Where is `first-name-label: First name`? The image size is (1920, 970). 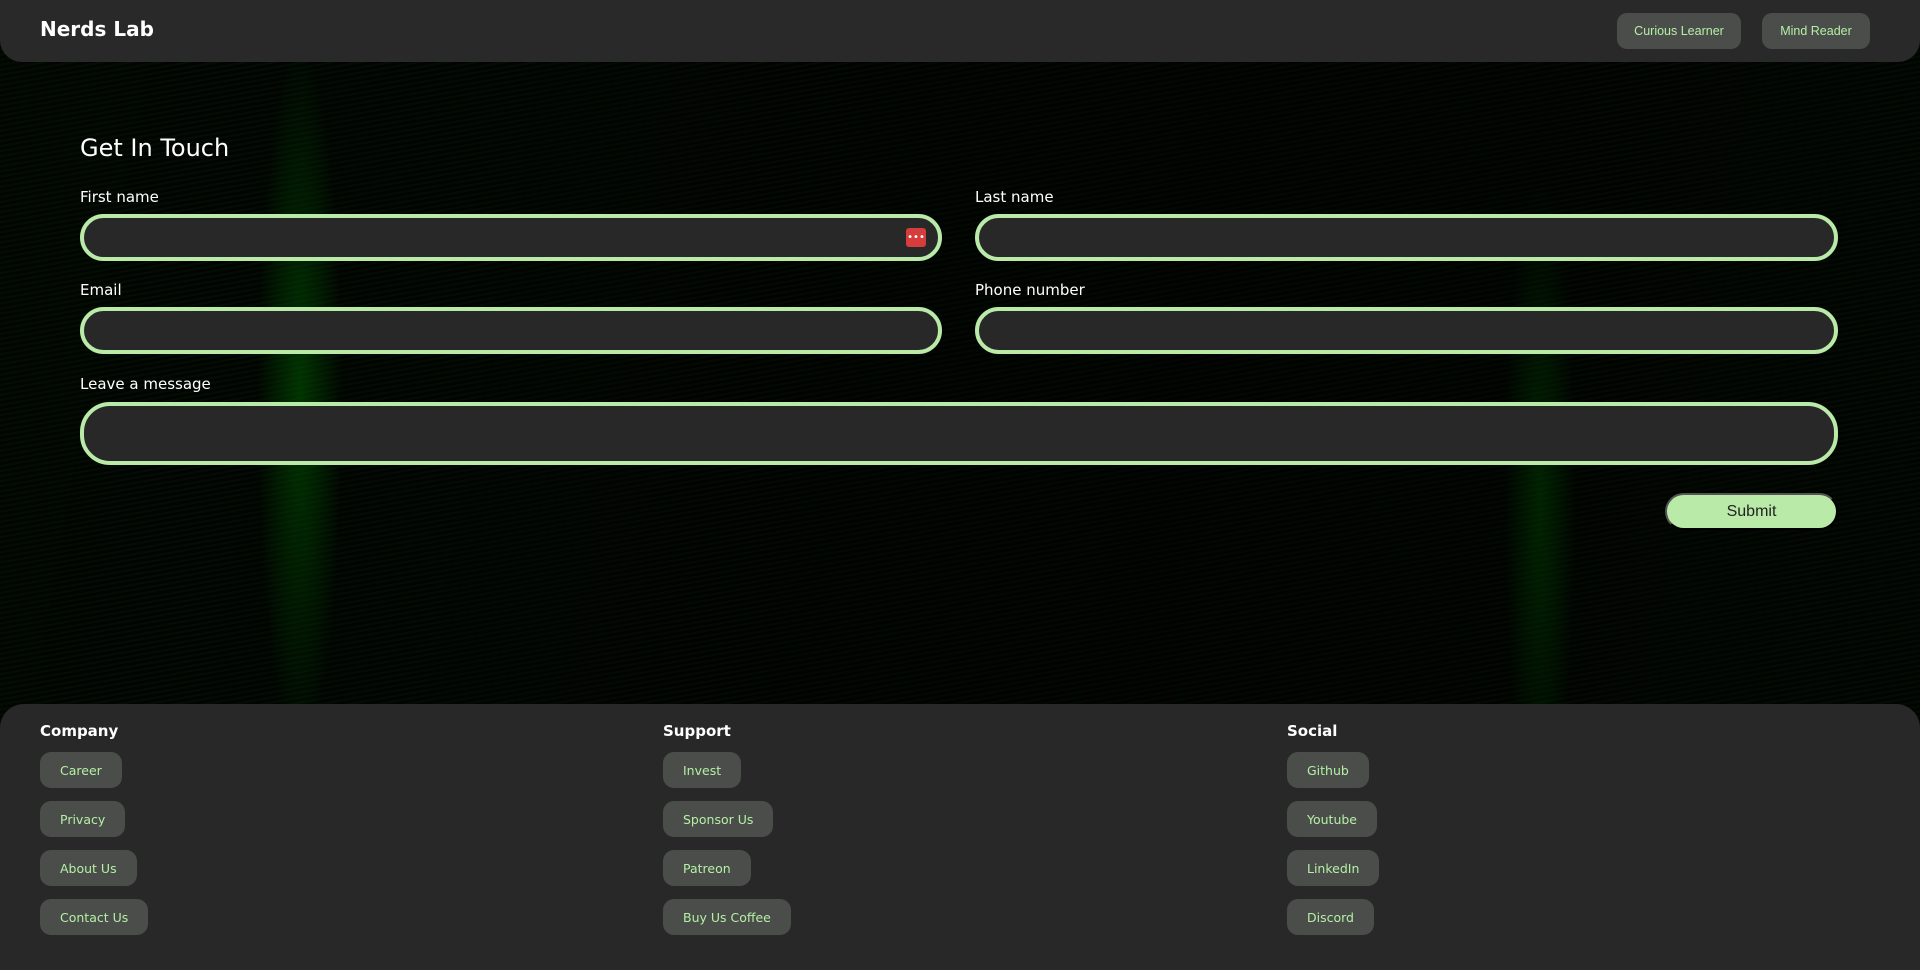
first-name-label: First name is located at coordinates (119, 197).